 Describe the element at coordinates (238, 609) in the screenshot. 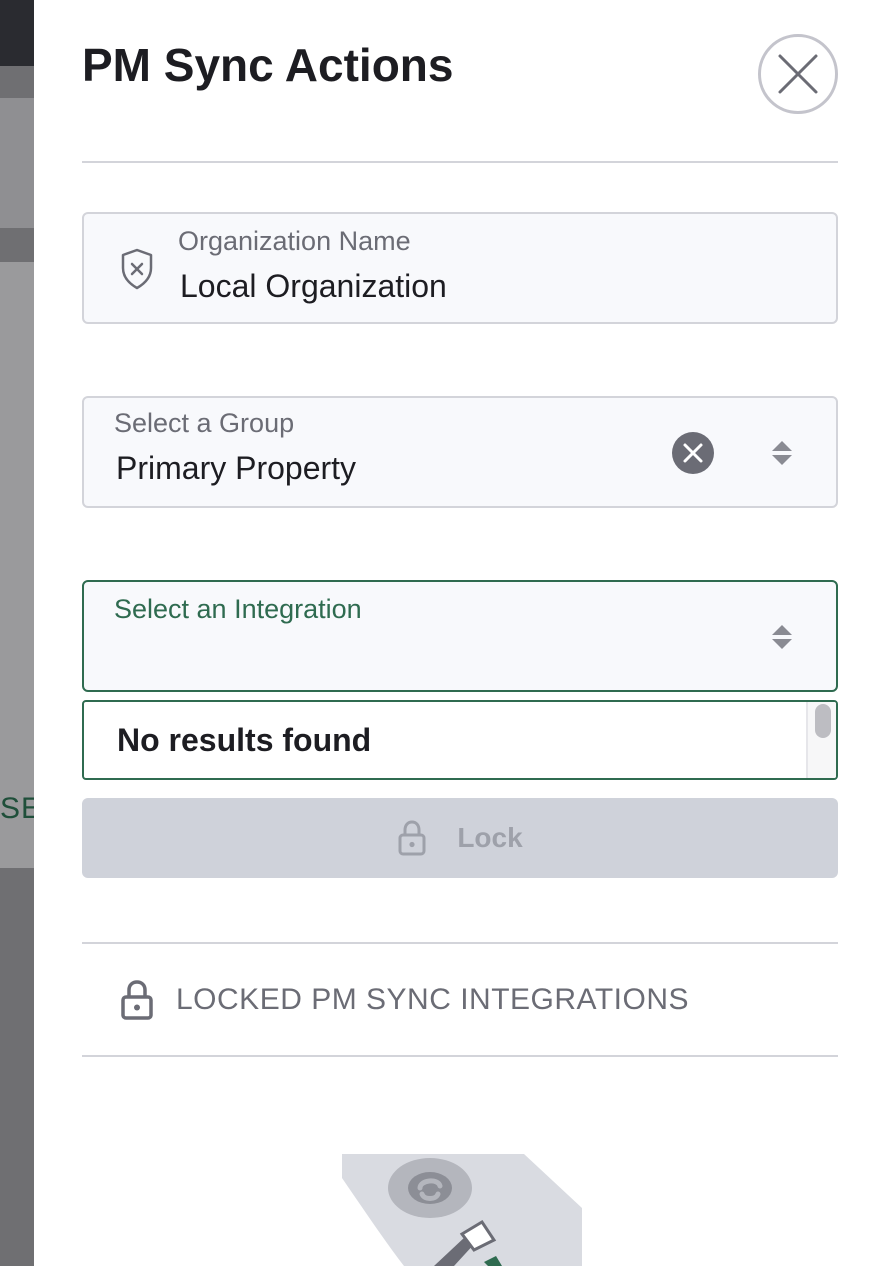

I see `integration-select-label: Select an Integration` at that location.